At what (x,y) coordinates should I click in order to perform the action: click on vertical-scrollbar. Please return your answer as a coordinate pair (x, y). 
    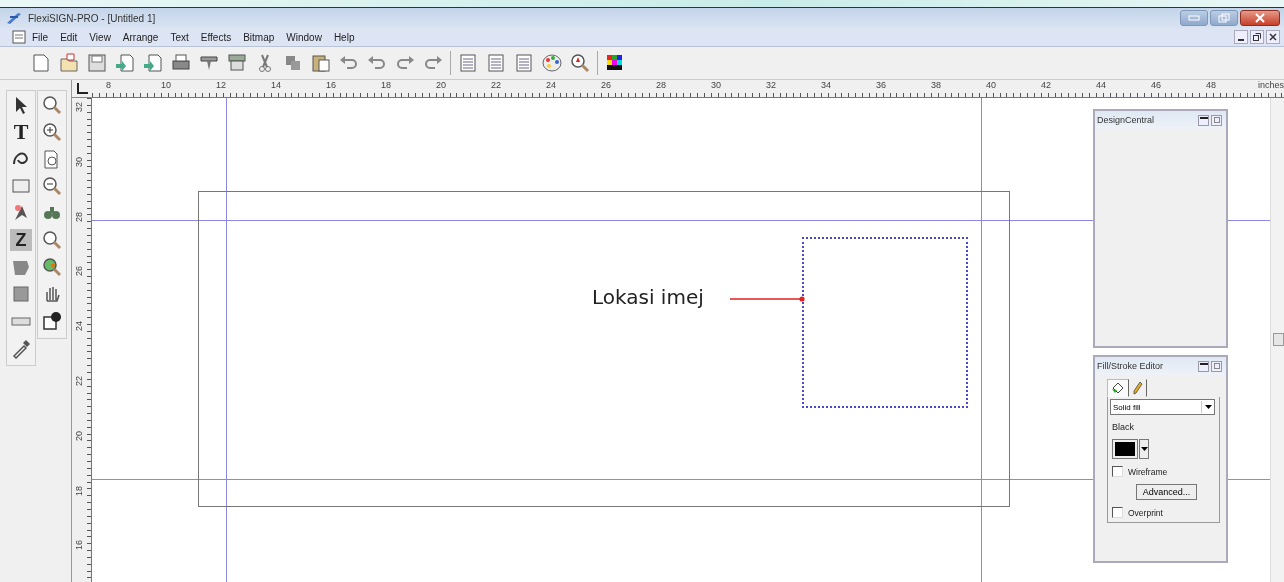
    Looking at the image, I should click on (1277, 340).